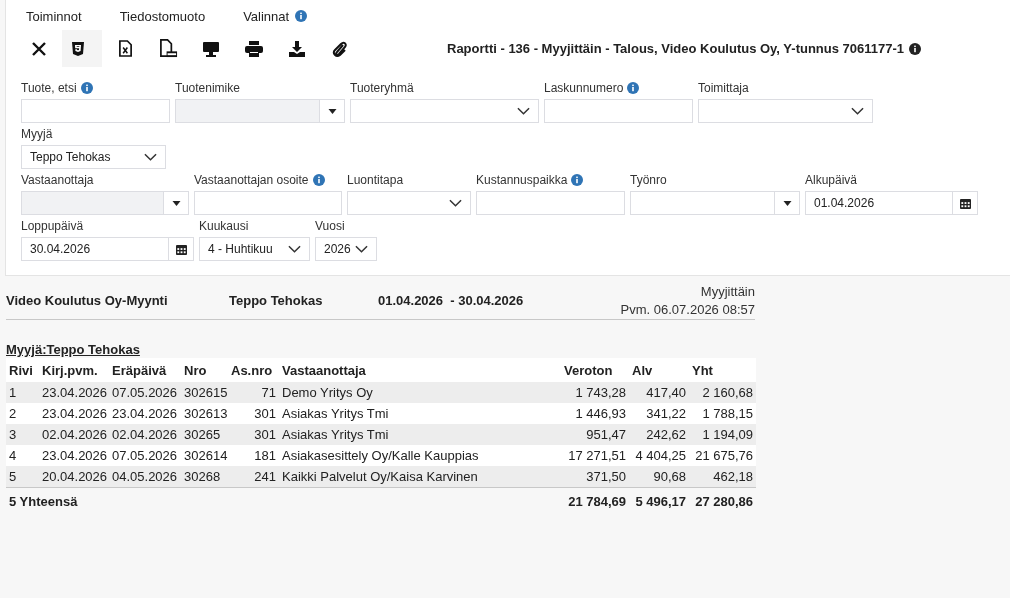 Image resolution: width=1010 pixels, height=598 pixels. I want to click on table-cell: 20.04.2026, so click(74, 477).